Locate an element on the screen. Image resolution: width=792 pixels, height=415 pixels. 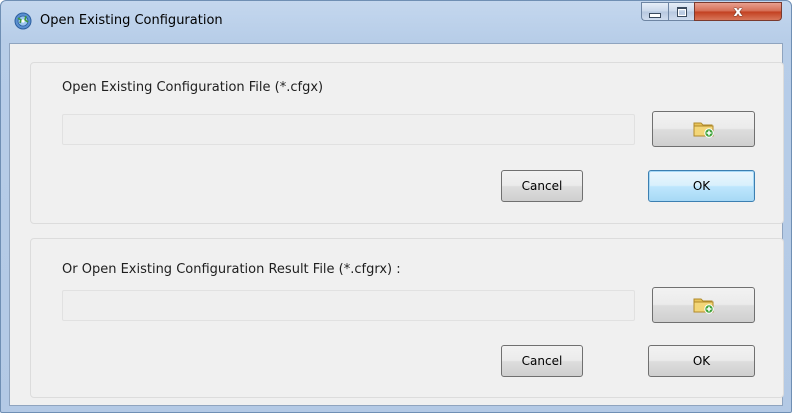
result-file-path-input is located at coordinates (348, 305).